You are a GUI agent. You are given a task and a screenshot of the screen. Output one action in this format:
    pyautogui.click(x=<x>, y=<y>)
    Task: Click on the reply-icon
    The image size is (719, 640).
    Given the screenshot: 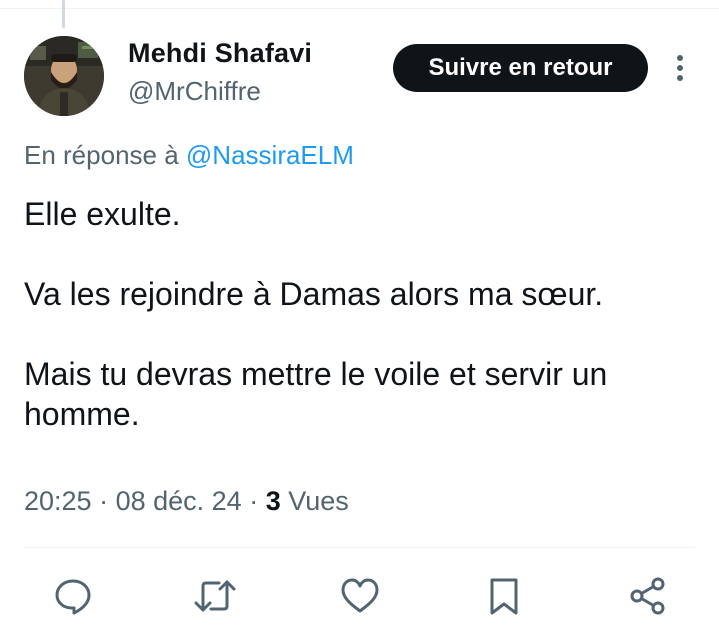 What is the action you would take?
    pyautogui.click(x=73, y=597)
    